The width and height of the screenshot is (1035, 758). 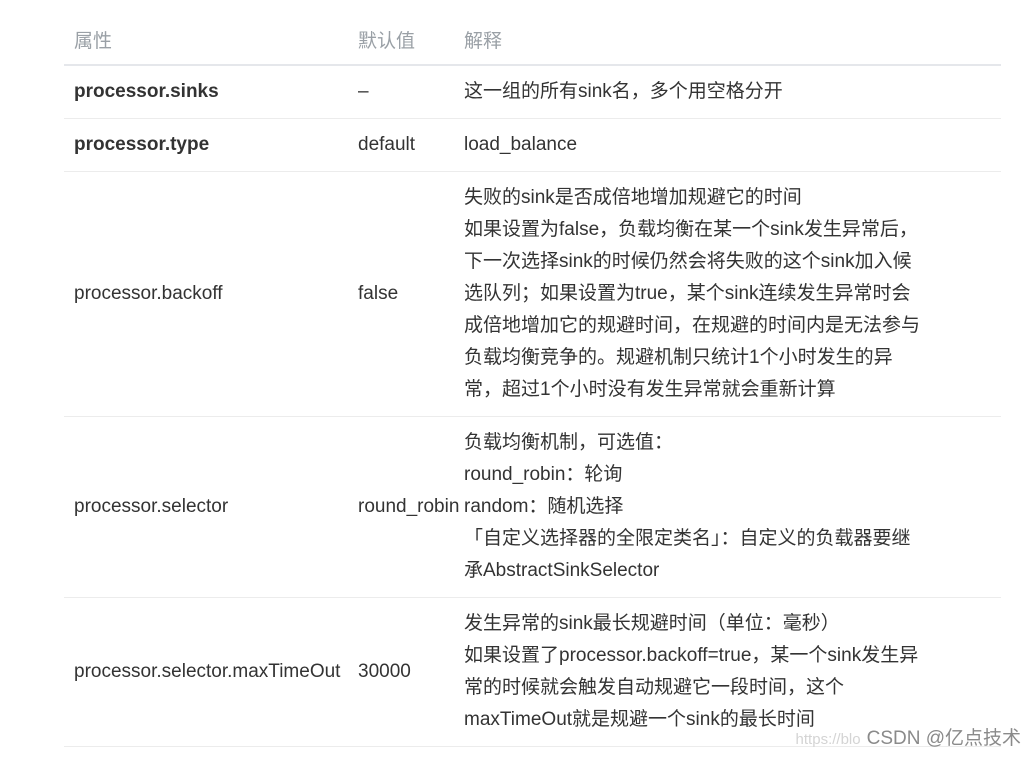 What do you see at coordinates (654, 687) in the screenshot?
I see `description-line: 常的时候就会触发自动规避它一段时间，这个` at bounding box center [654, 687].